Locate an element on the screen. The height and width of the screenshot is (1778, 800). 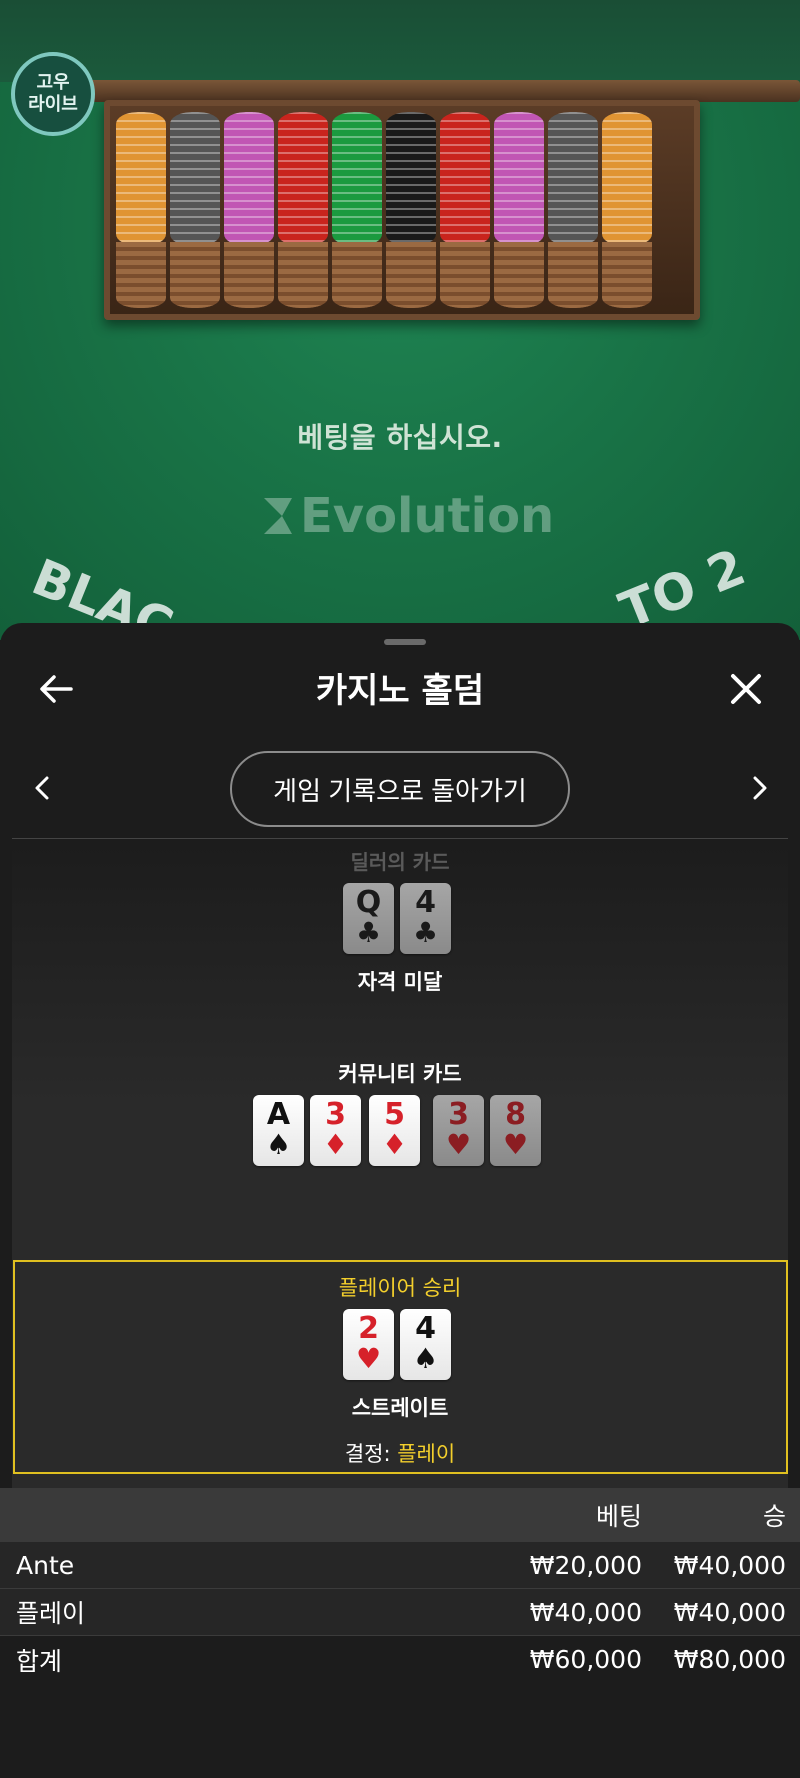
table-top-band is located at coordinates (400, 41).